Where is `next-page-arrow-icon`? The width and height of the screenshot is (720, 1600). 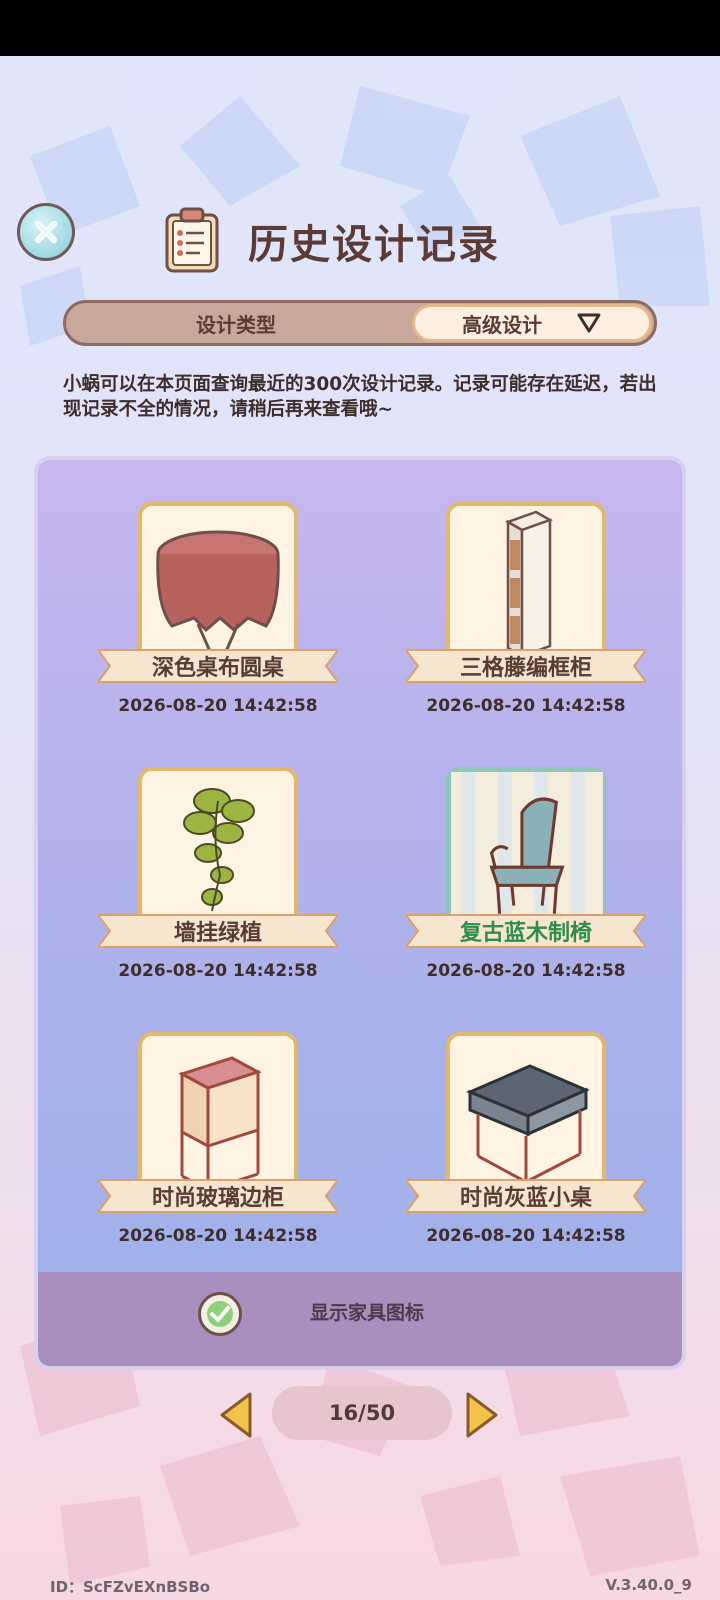
next-page-arrow-icon is located at coordinates (482, 1415).